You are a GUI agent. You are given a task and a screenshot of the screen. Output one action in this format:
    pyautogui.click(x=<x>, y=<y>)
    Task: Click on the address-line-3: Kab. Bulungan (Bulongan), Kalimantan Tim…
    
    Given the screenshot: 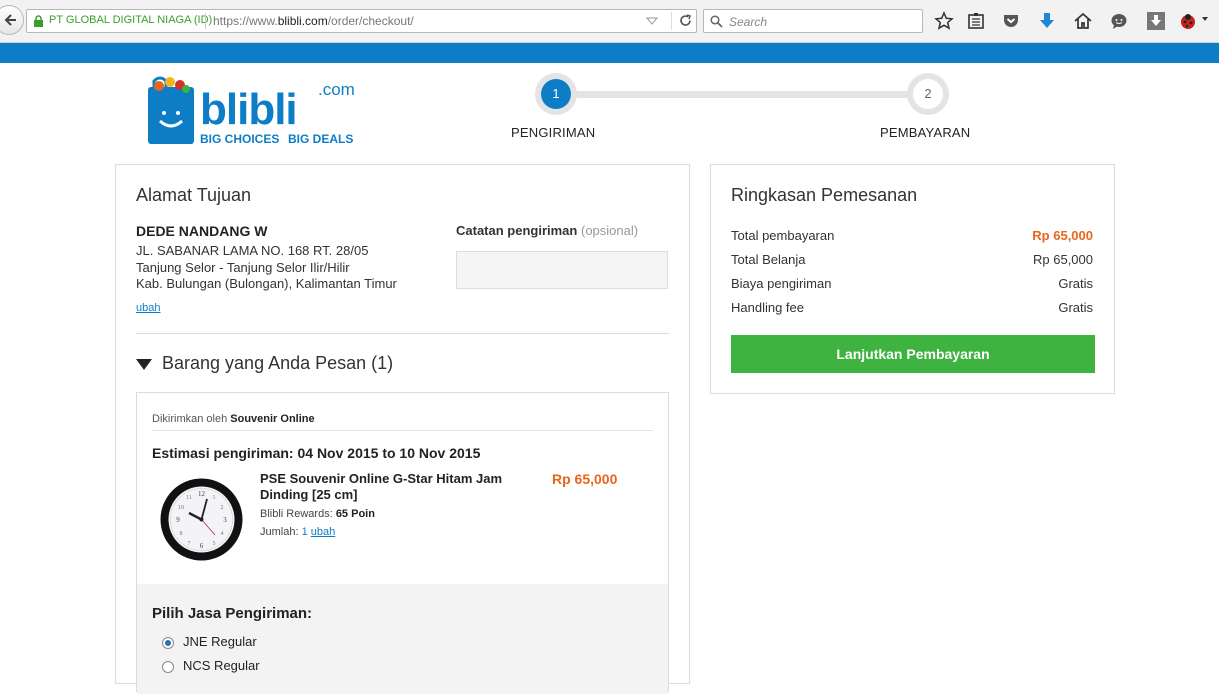 What is the action you would take?
    pyautogui.click(x=266, y=283)
    